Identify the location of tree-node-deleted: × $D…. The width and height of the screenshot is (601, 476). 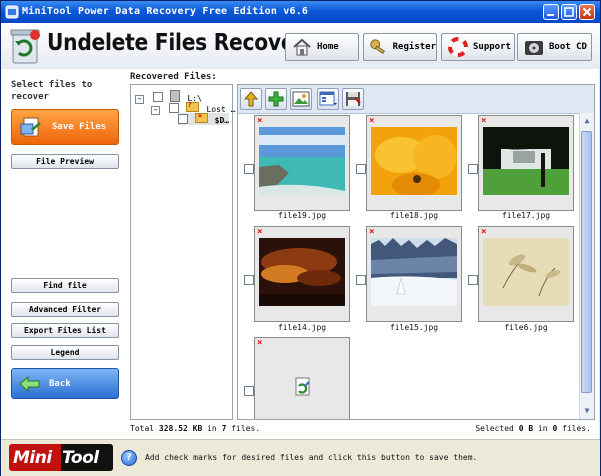
(204, 118).